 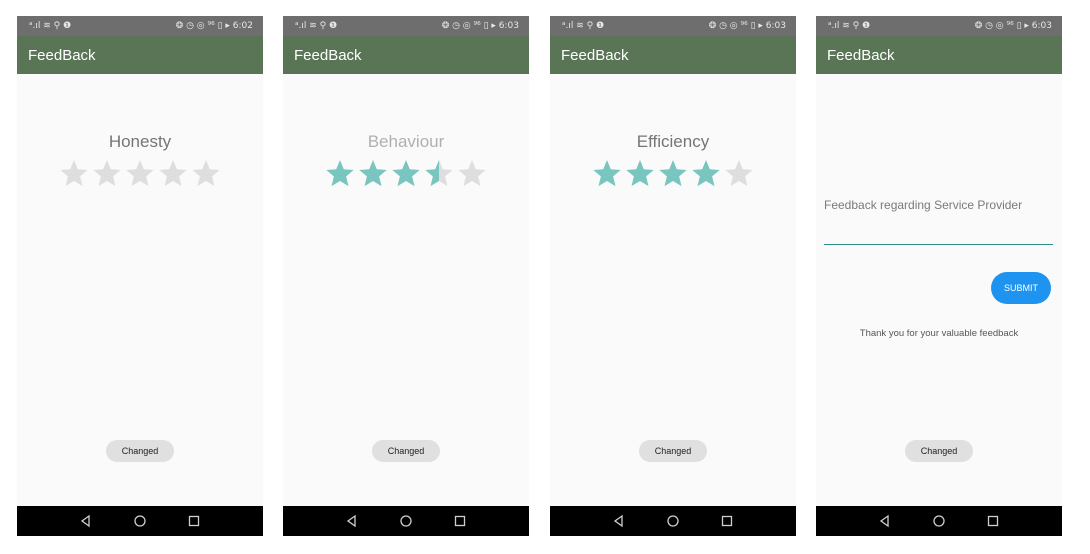 What do you see at coordinates (938, 235) in the screenshot?
I see `feedback-input` at bounding box center [938, 235].